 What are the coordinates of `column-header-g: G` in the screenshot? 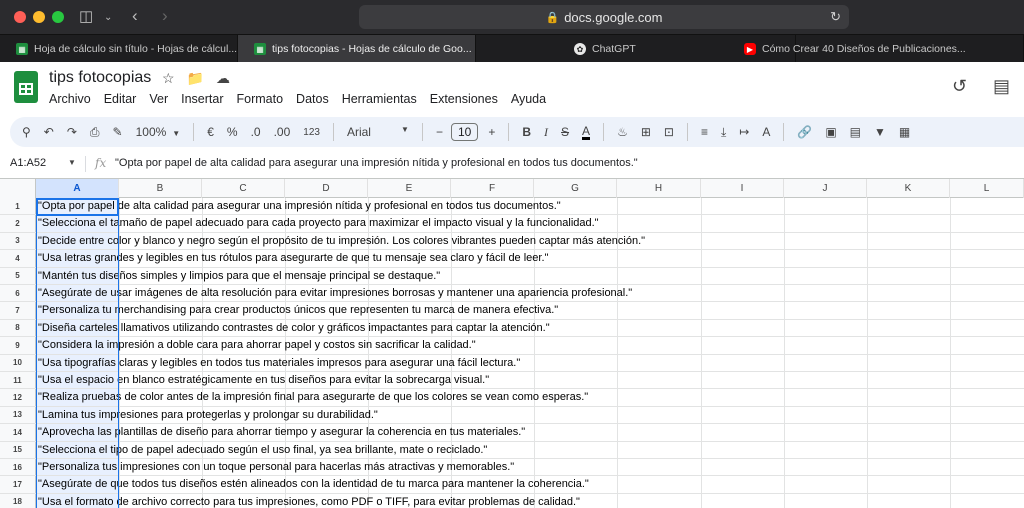 It's located at (575, 188).